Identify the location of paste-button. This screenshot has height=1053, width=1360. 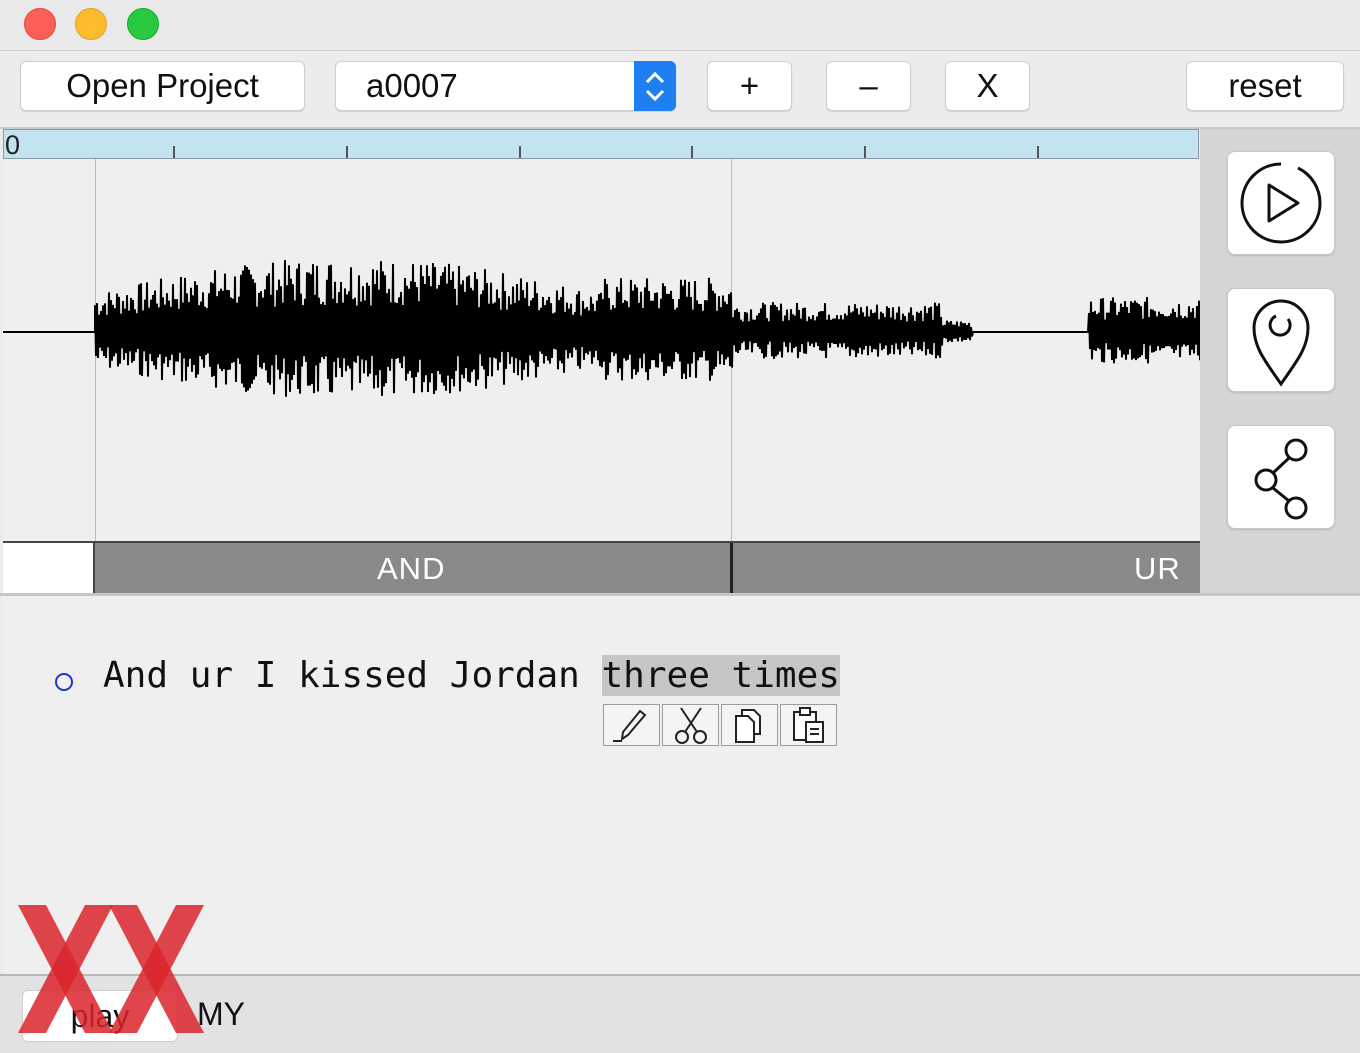
(808, 725).